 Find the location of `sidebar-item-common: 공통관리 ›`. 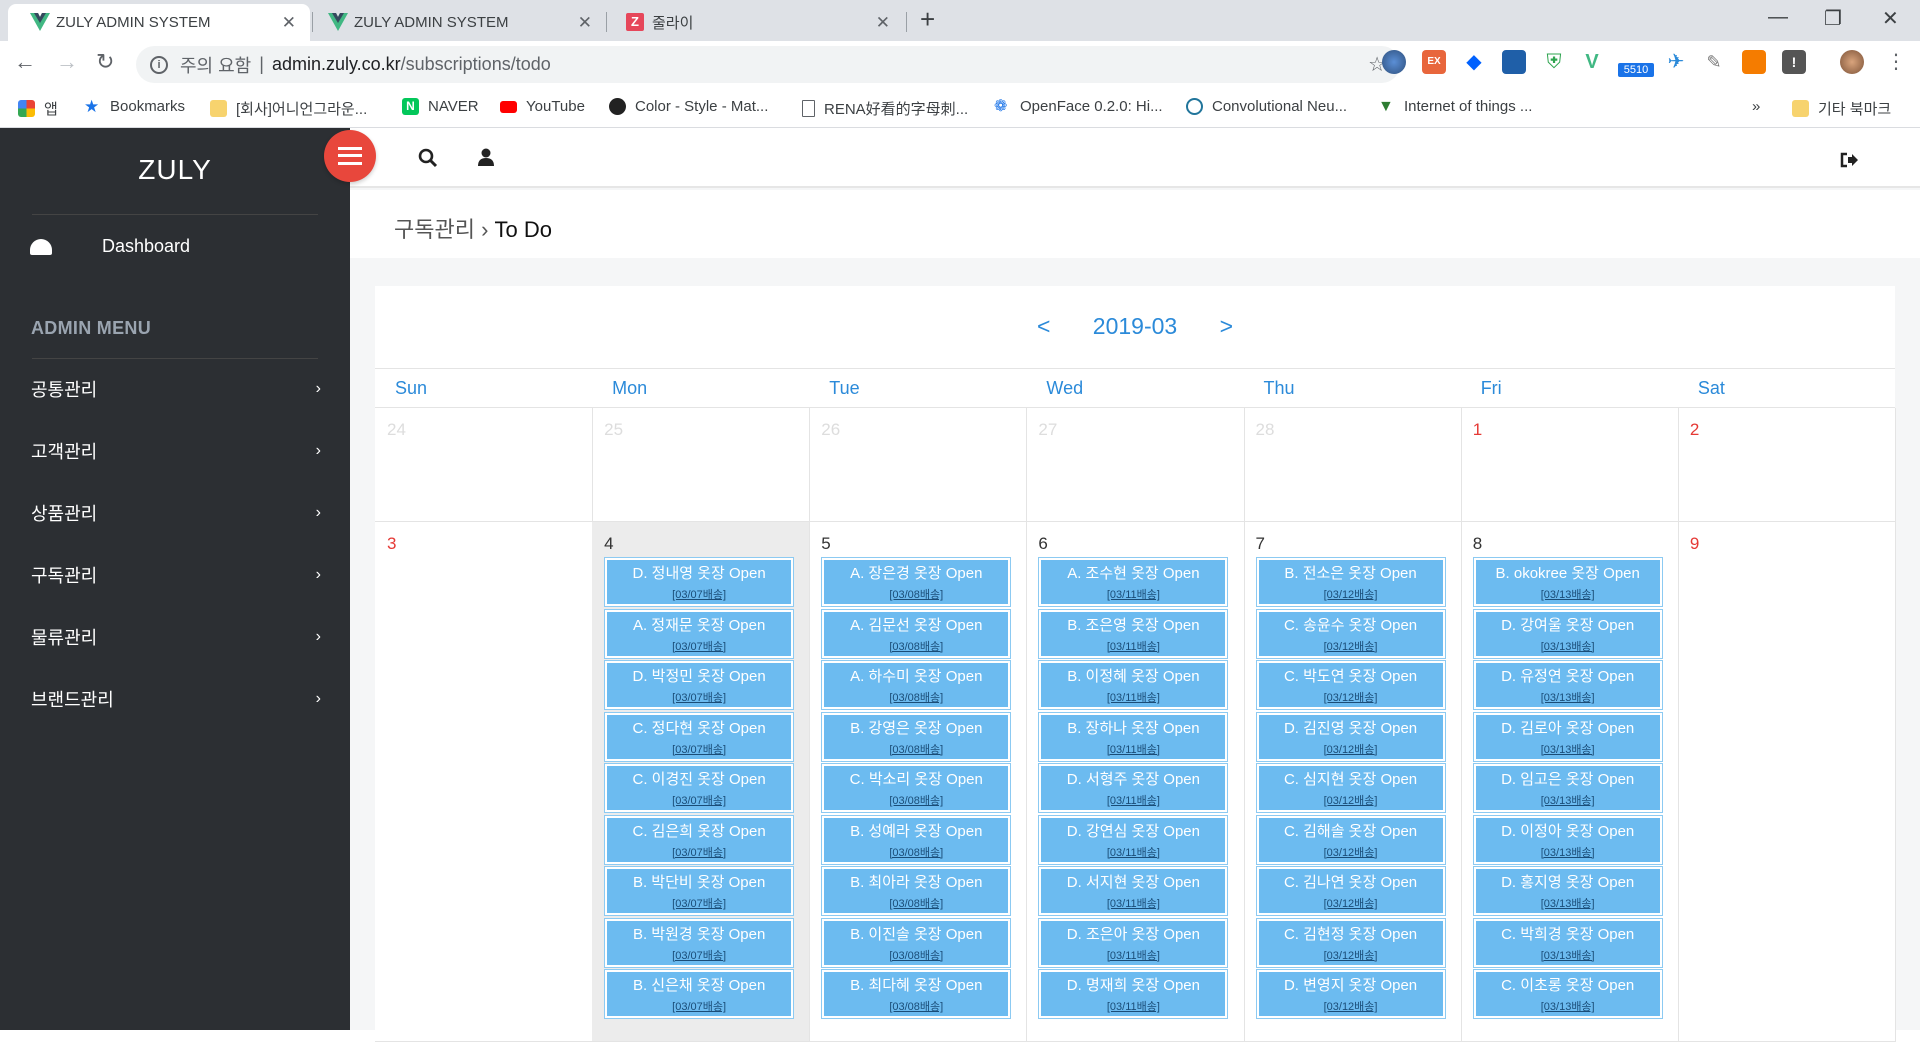

sidebar-item-common: 공통관리 › is located at coordinates (176, 389).